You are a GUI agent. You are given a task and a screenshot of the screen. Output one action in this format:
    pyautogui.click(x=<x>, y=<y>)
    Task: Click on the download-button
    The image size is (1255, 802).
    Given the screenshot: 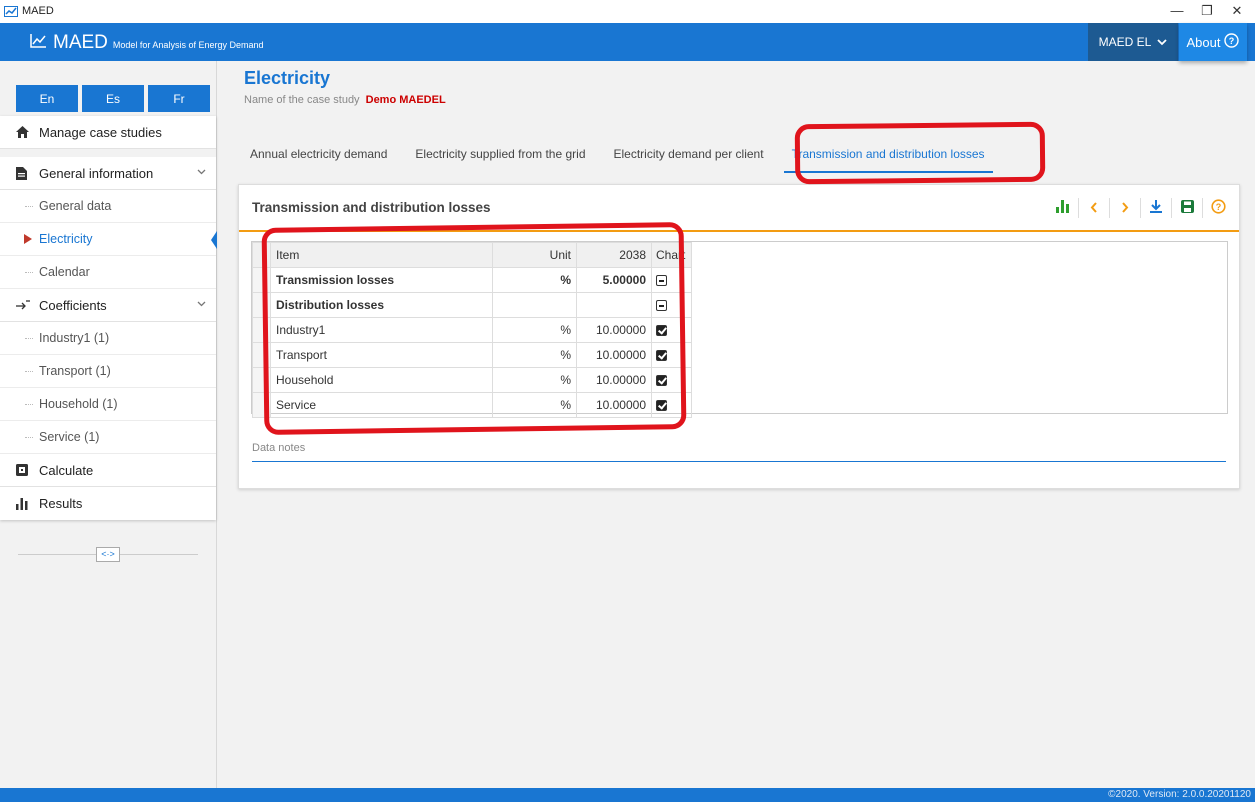 What is the action you would take?
    pyautogui.click(x=1156, y=208)
    